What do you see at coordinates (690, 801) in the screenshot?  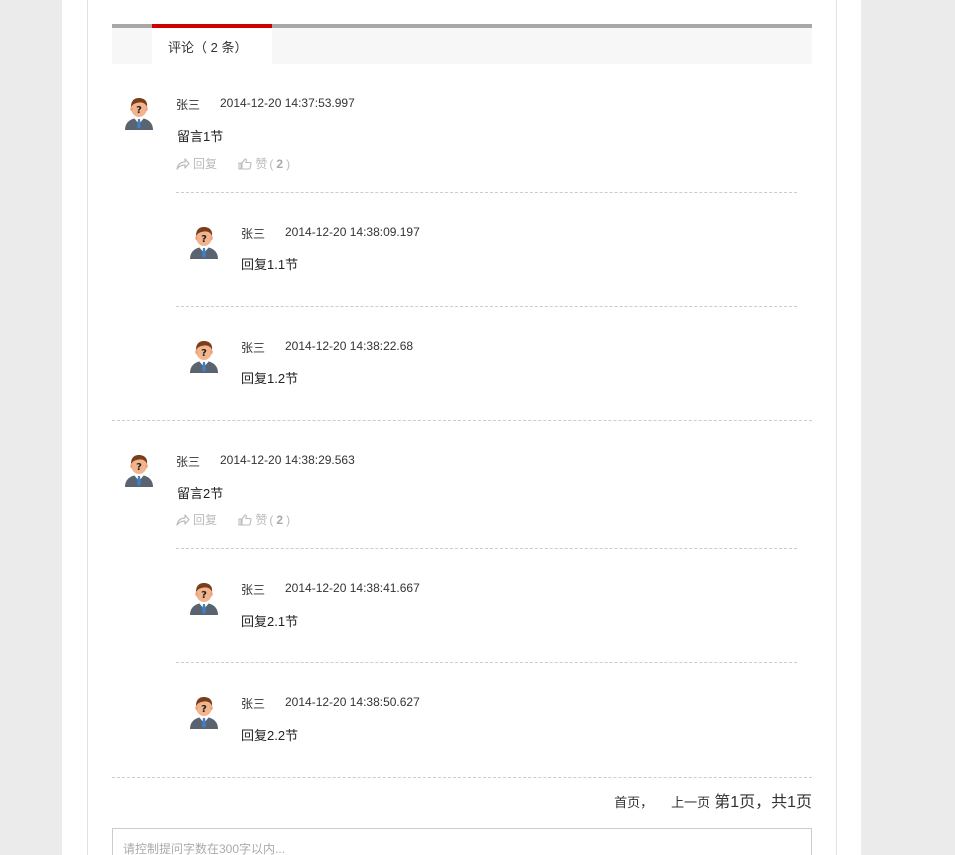 I see `prev-page-link: 上一页` at bounding box center [690, 801].